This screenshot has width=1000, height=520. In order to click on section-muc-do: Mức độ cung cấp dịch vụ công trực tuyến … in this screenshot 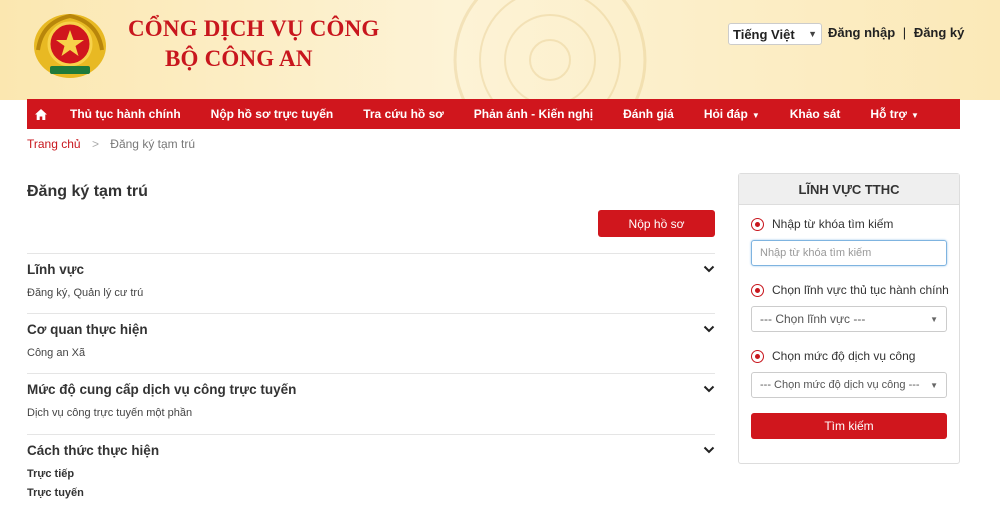, I will do `click(371, 398)`.